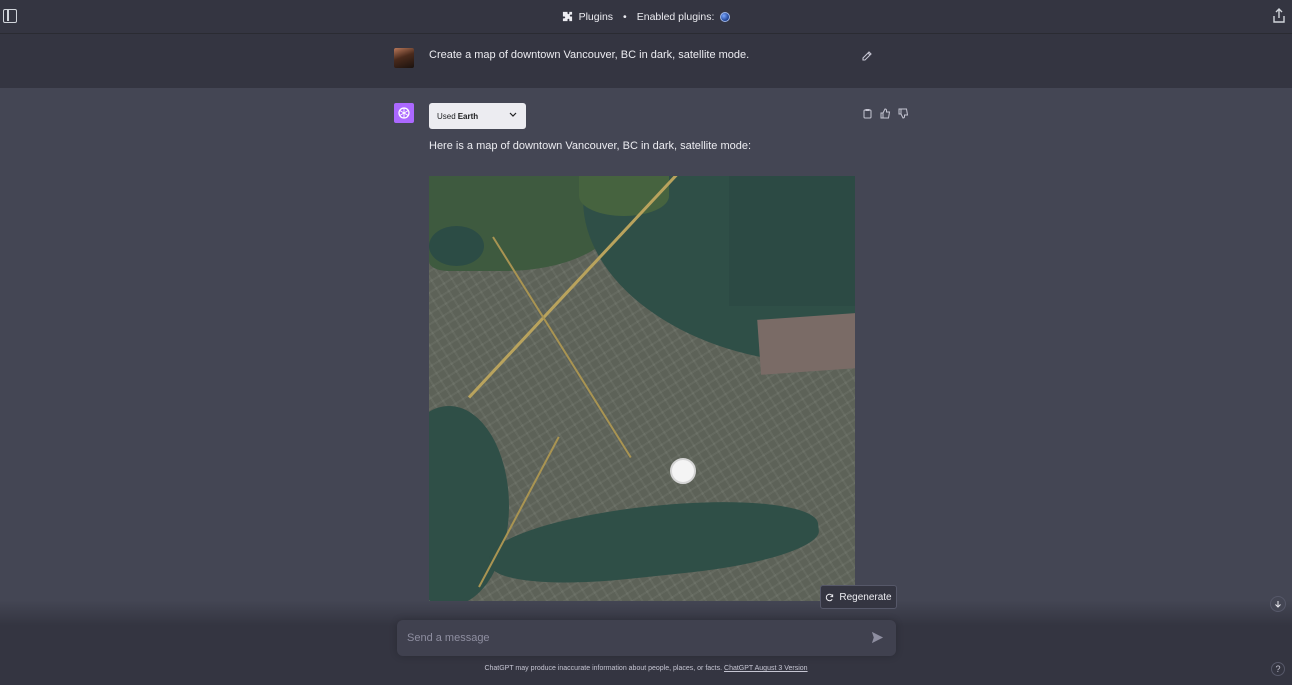 The image size is (1292, 685). What do you see at coordinates (513, 114) in the screenshot?
I see `chevron-down-icon` at bounding box center [513, 114].